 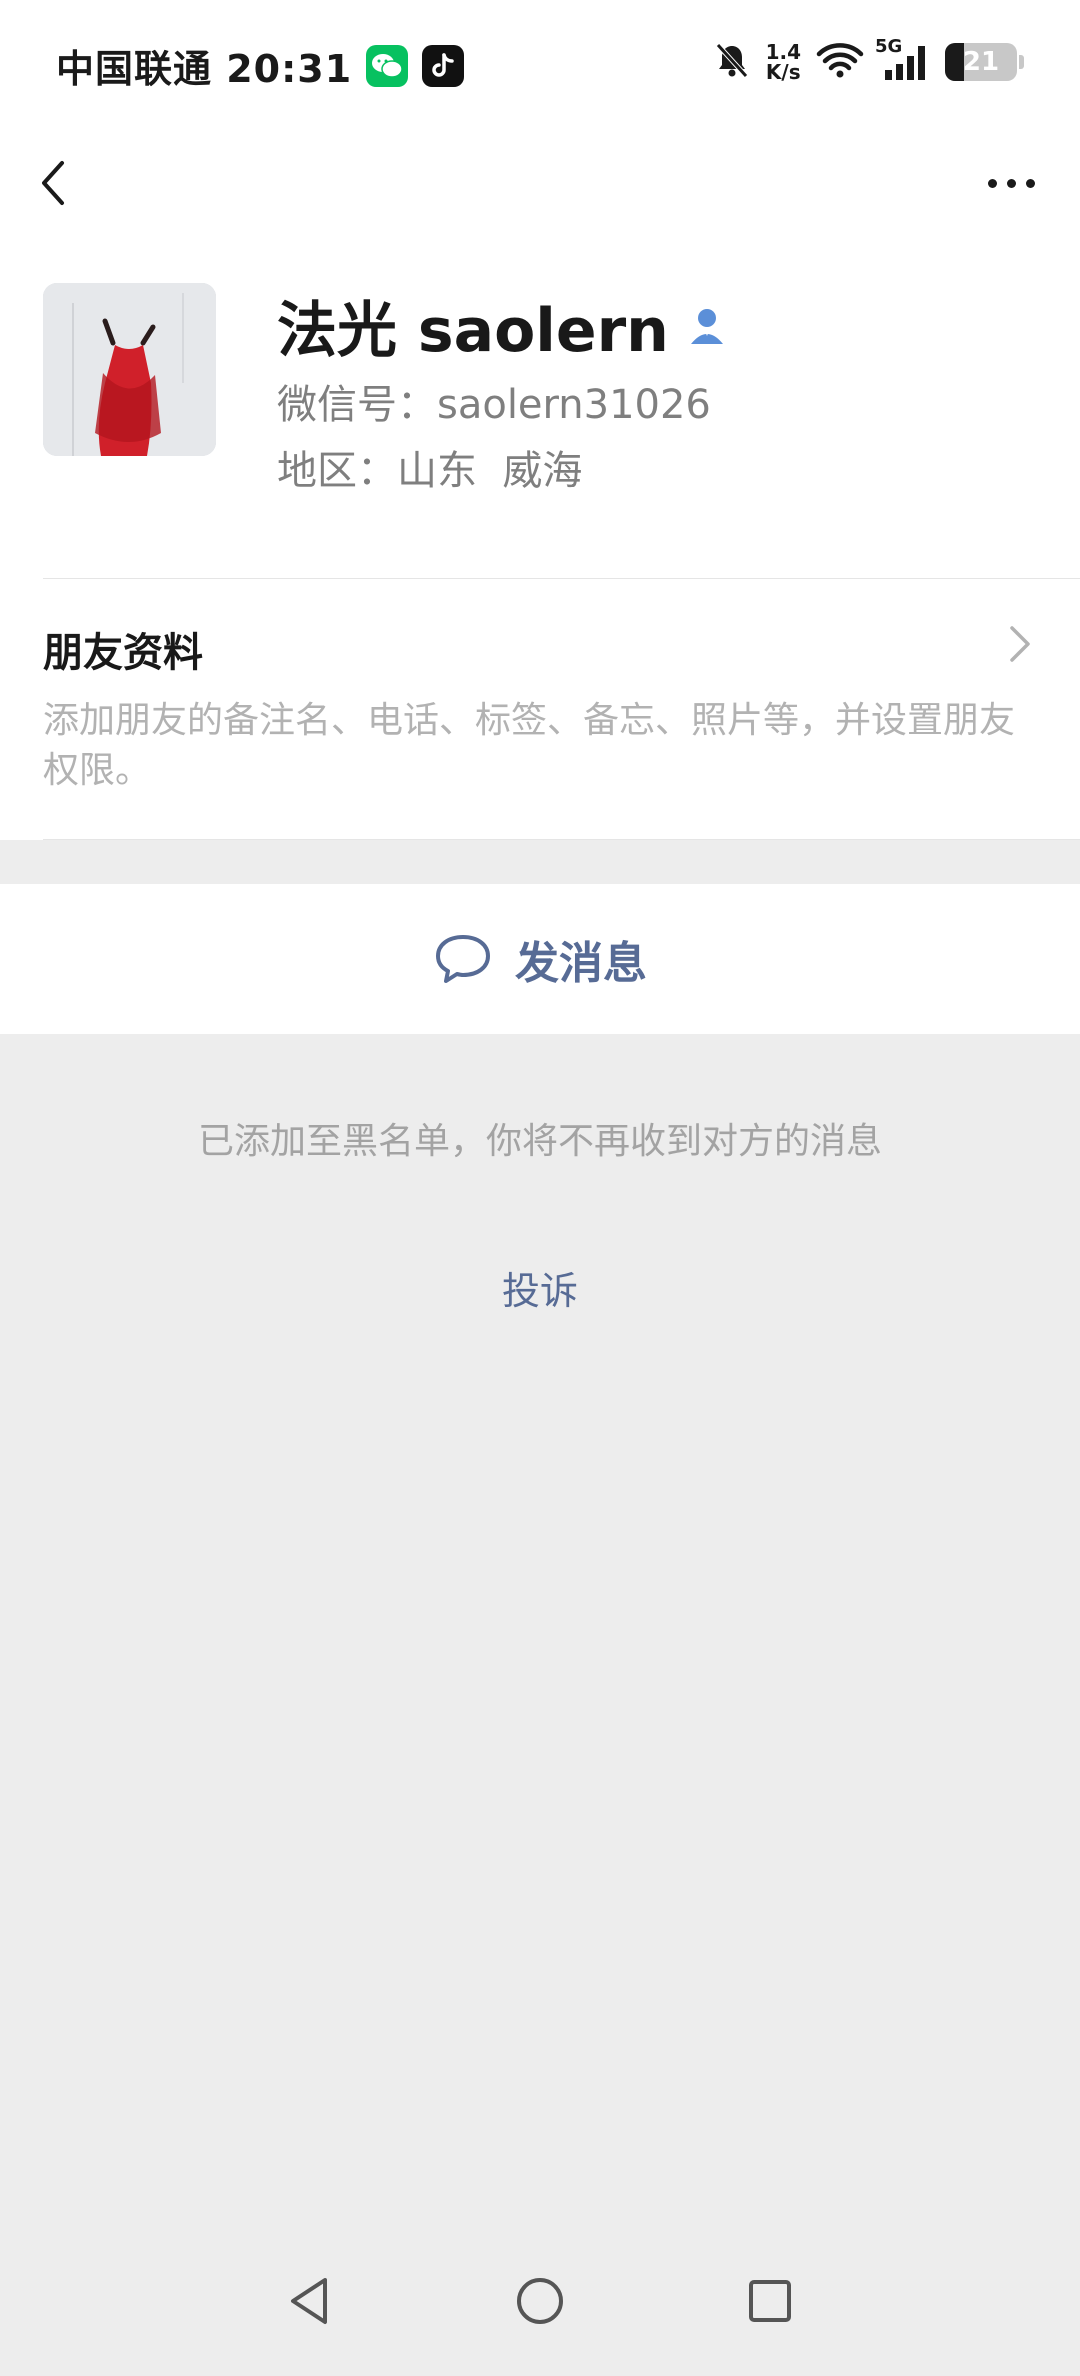 I want to click on system-recents-button, so click(x=770, y=2301).